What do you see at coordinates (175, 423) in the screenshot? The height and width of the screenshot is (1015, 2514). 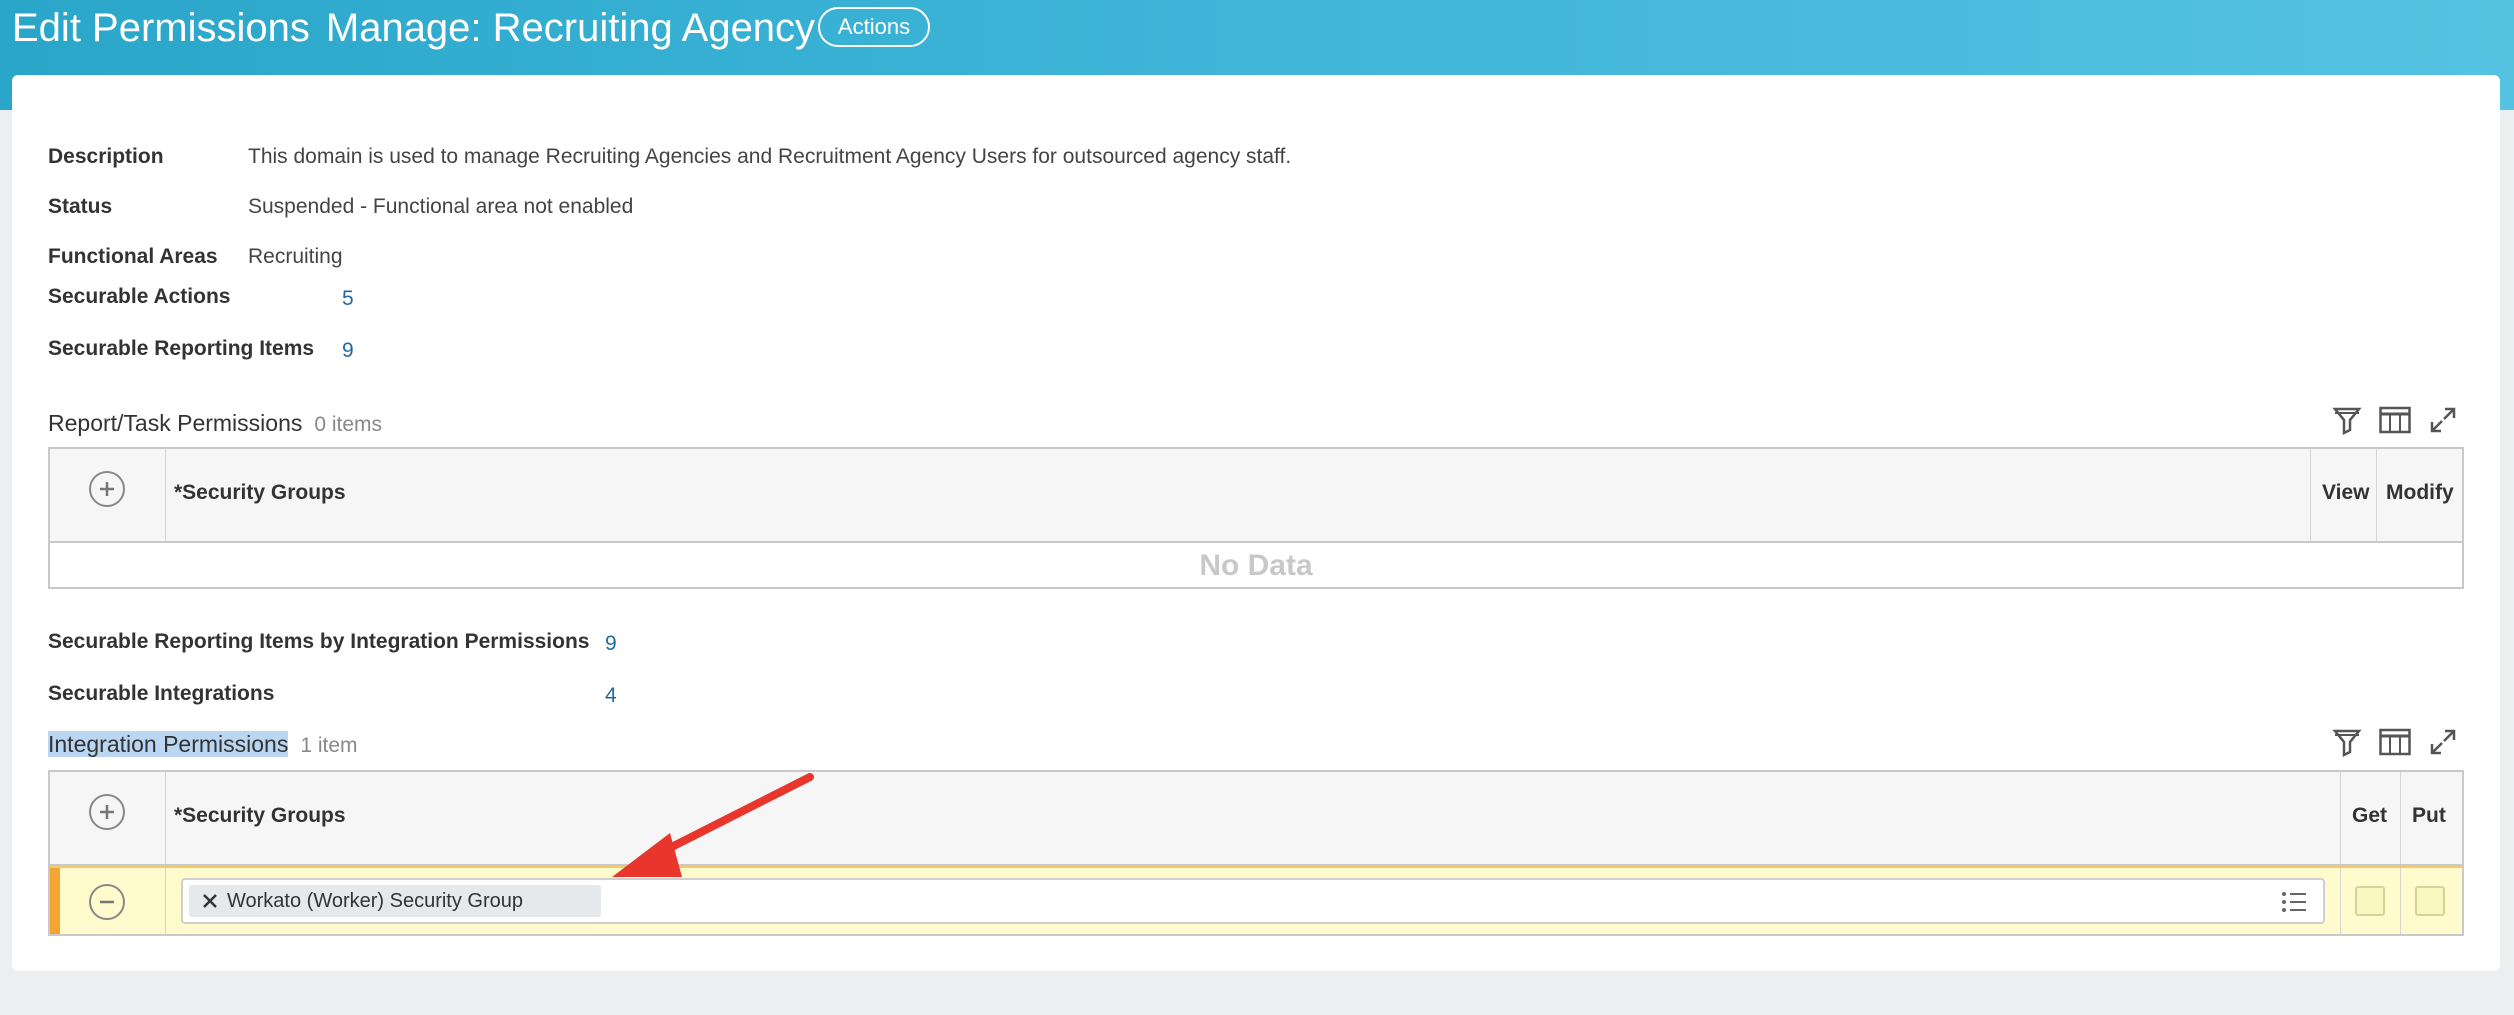 I see `report-task-permissions-heading: Report/Task Permissions` at bounding box center [175, 423].